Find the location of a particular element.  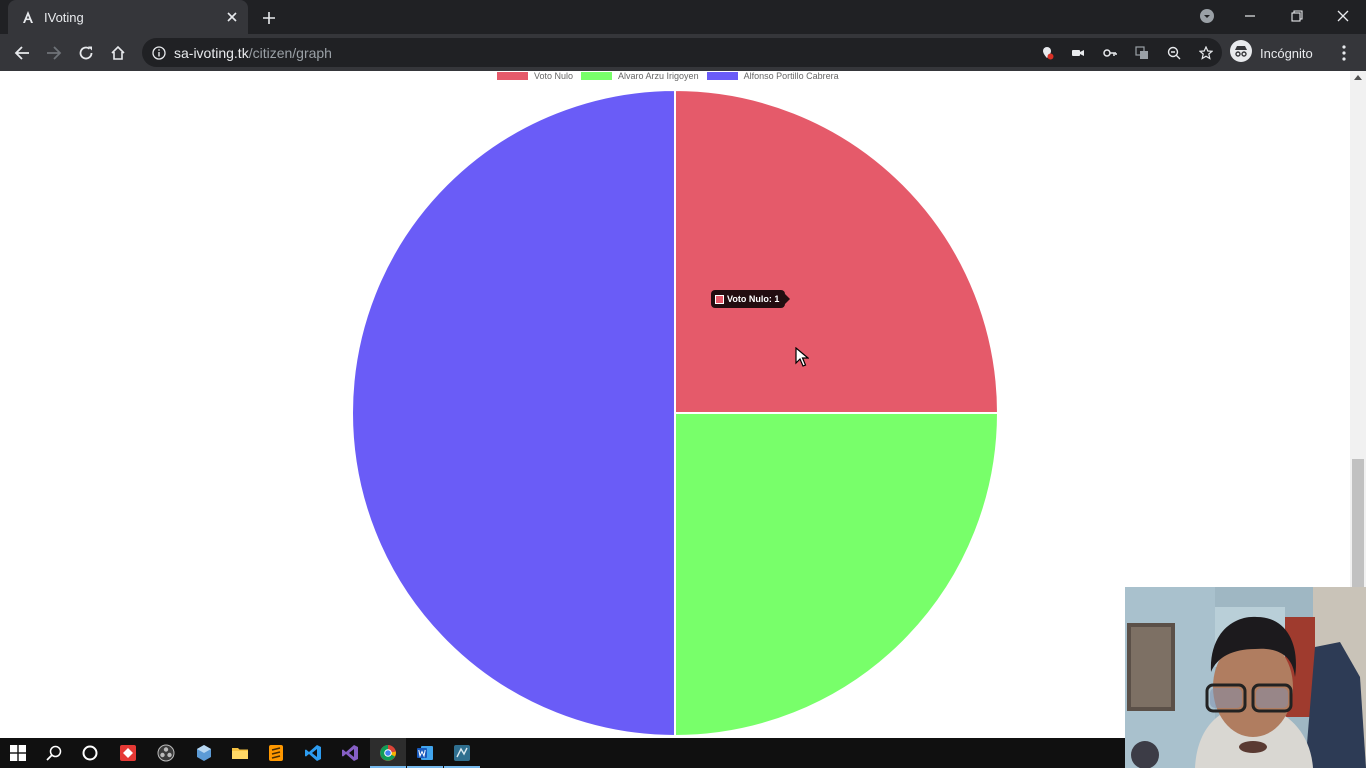

home-icon is located at coordinates (118, 53).